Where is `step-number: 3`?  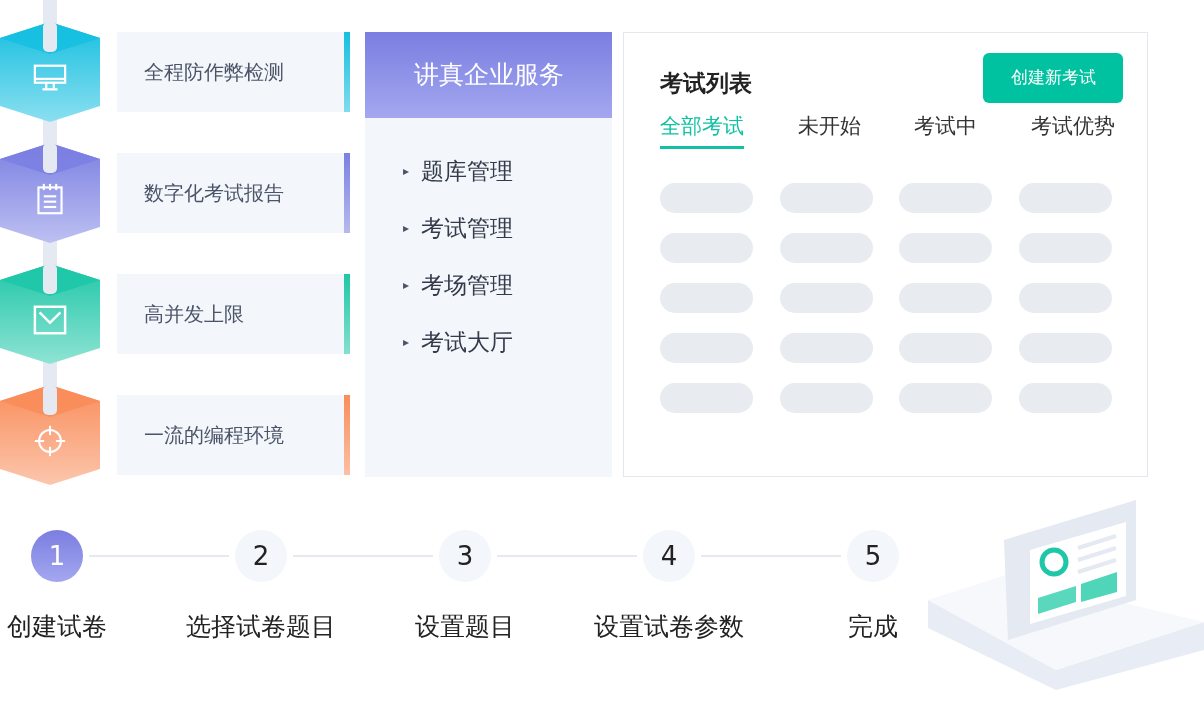
step-number: 3 is located at coordinates (465, 556).